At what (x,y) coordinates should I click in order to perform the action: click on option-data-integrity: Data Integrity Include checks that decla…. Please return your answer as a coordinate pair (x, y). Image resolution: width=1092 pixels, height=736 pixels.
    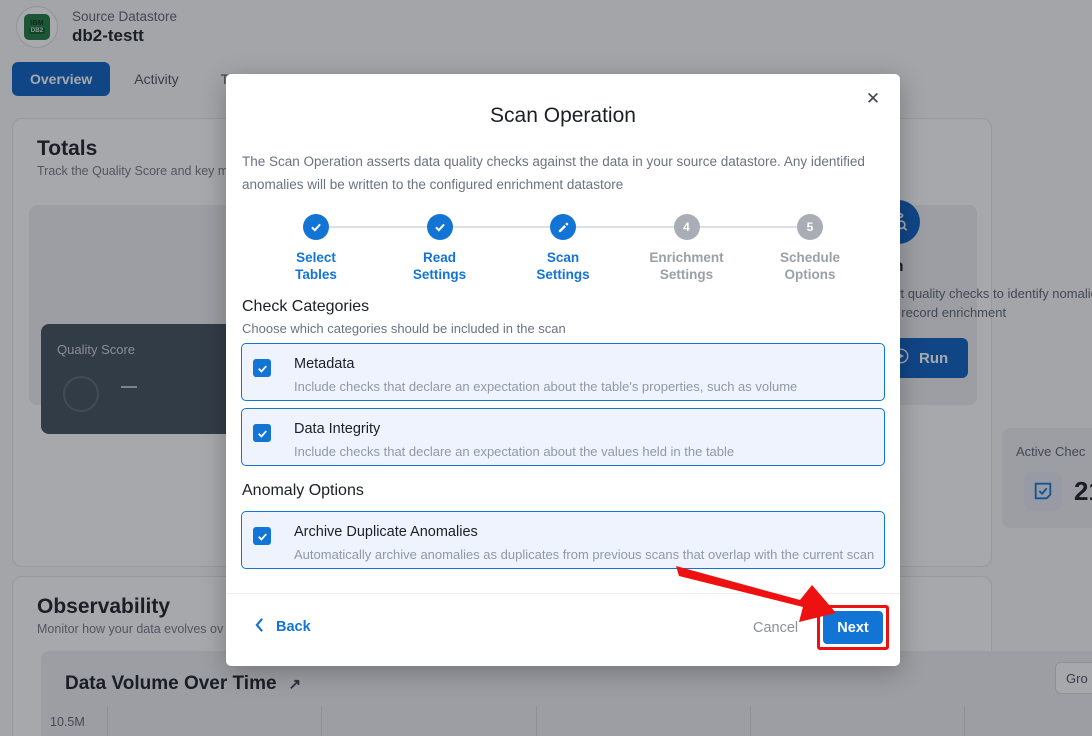
    Looking at the image, I should click on (563, 437).